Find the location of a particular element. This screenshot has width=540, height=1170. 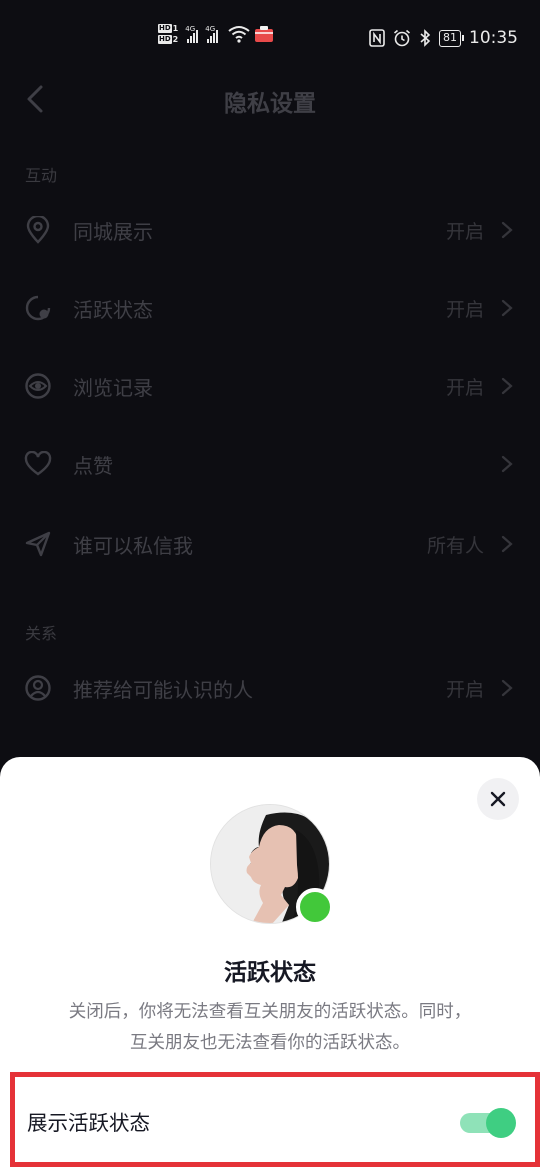

setting-row-recommend-to-acquaintances: 推荐给可能认识的人 开启 is located at coordinates (270, 688).